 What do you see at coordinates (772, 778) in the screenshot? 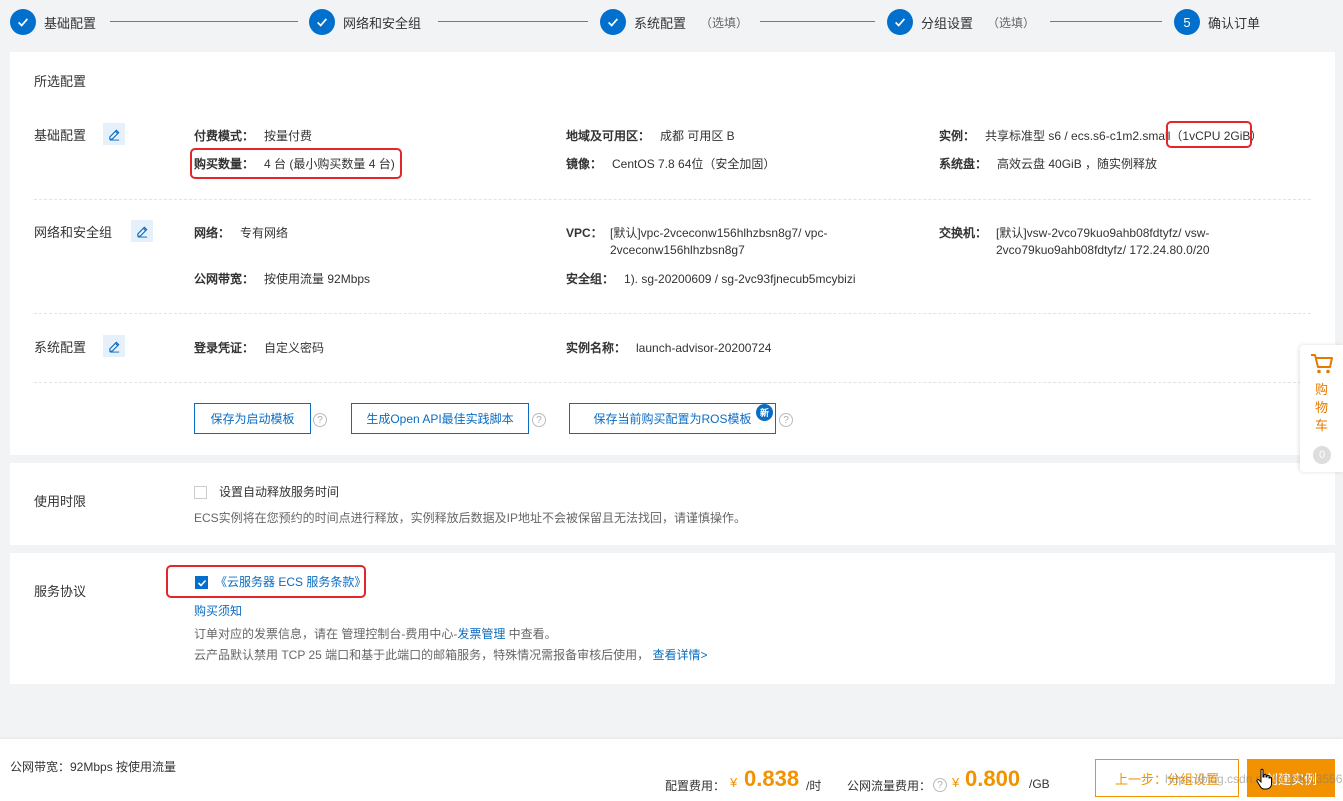
I see `config-fee-value: 0.838` at bounding box center [772, 778].